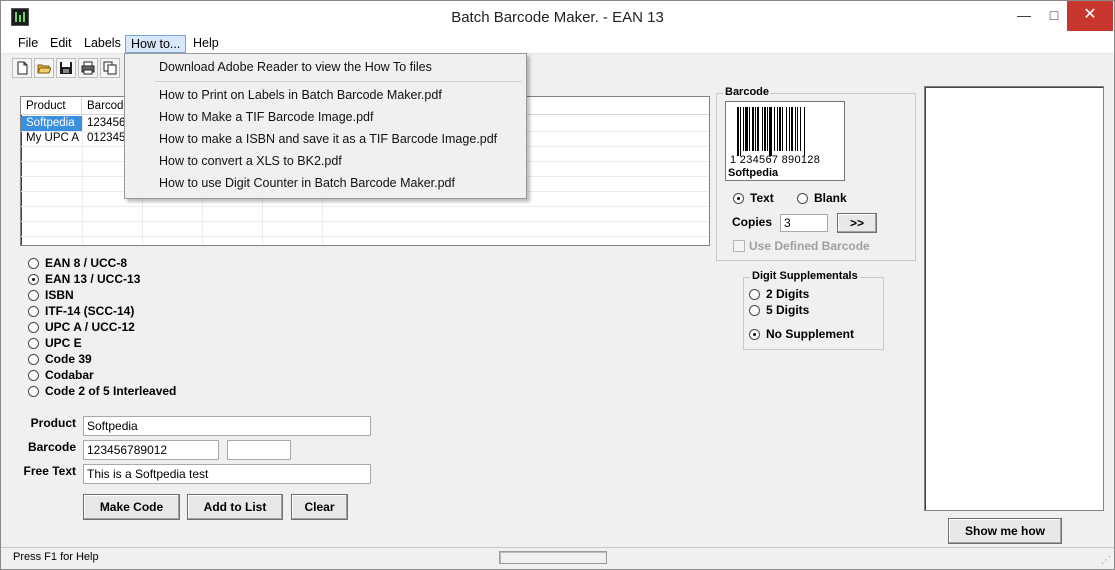 The width and height of the screenshot is (1115, 570). Describe the element at coordinates (44, 68) in the screenshot. I see `open-folder-icon` at that location.